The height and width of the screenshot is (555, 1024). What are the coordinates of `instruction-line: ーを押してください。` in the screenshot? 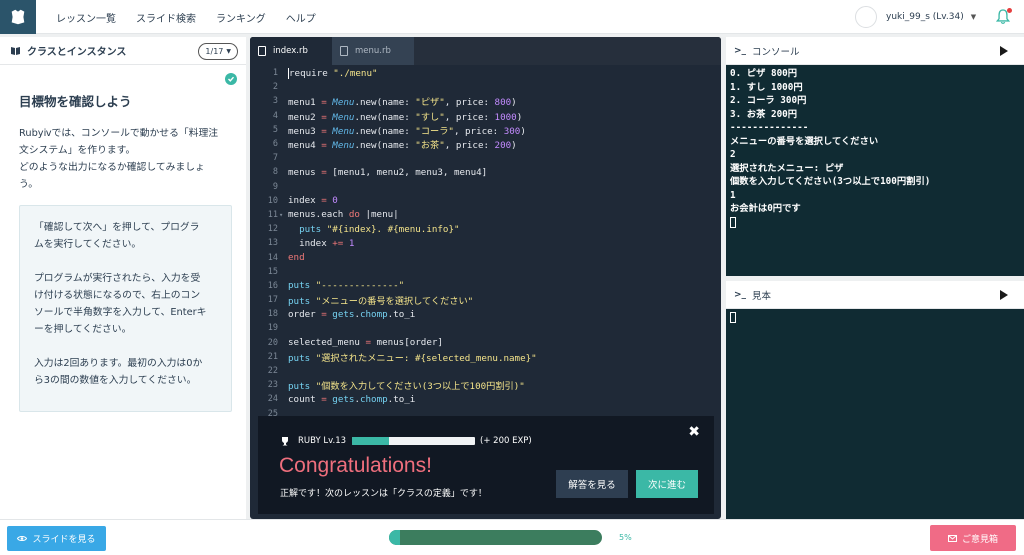 It's located at (83, 329).